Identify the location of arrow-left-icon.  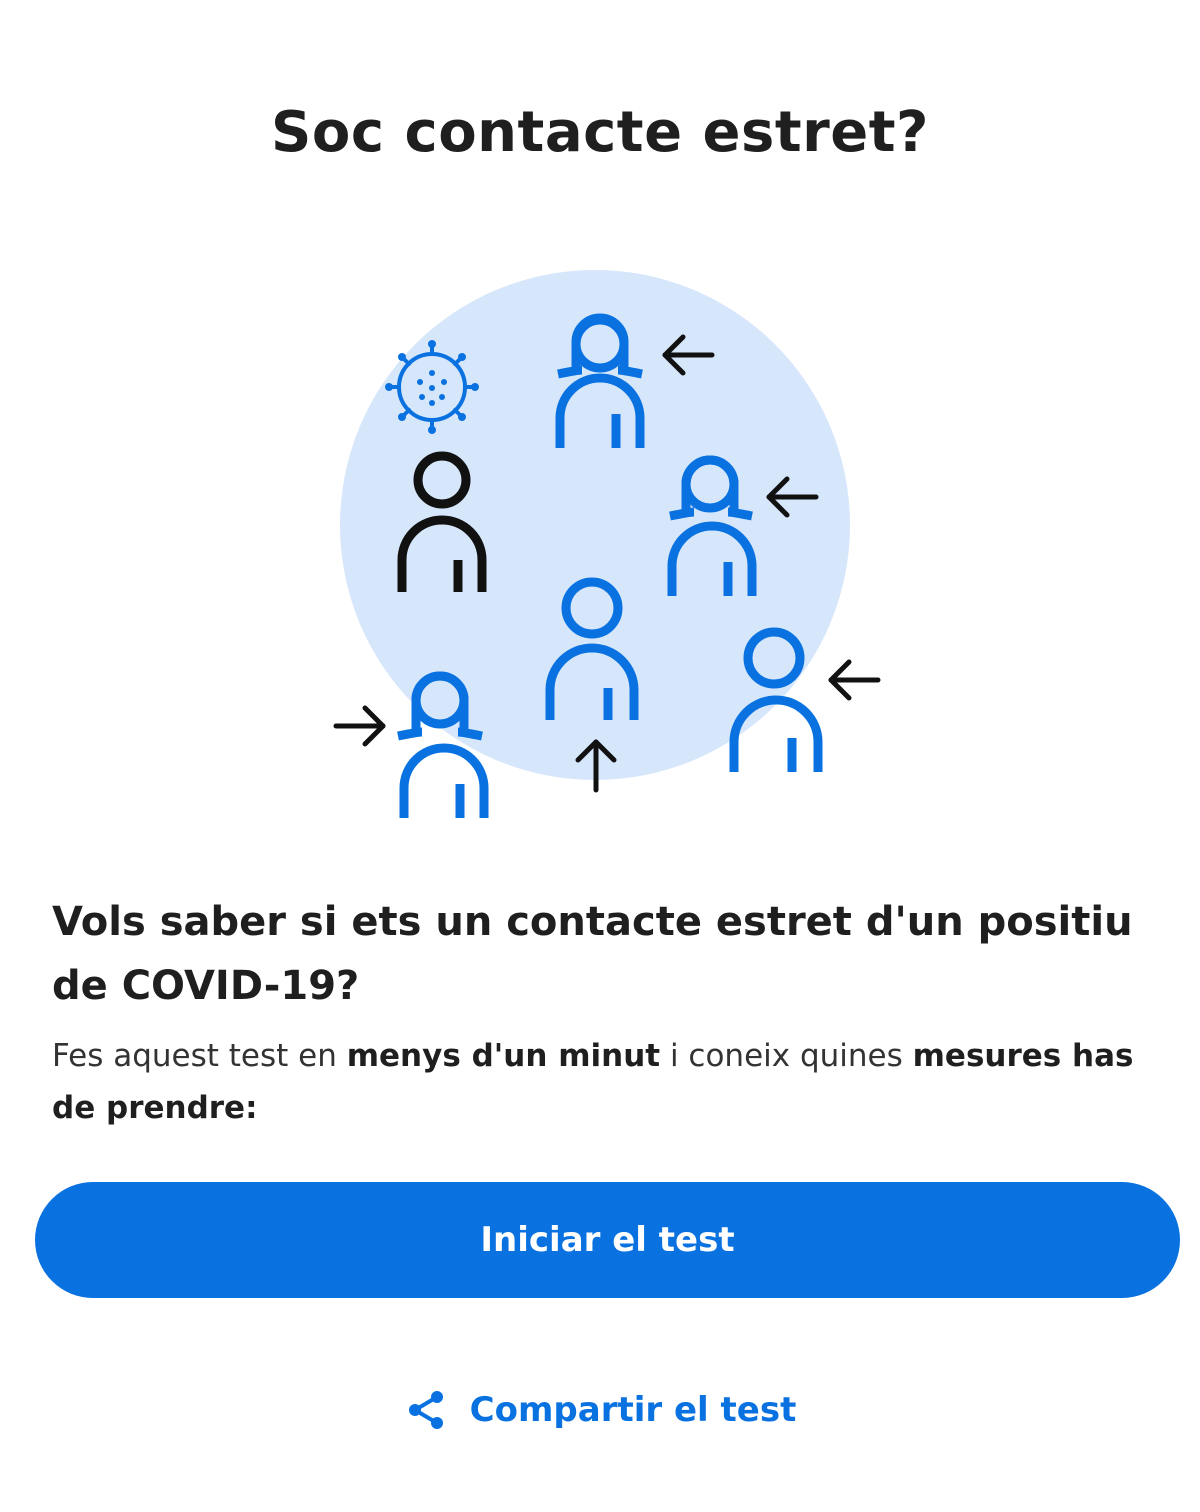
(854, 680).